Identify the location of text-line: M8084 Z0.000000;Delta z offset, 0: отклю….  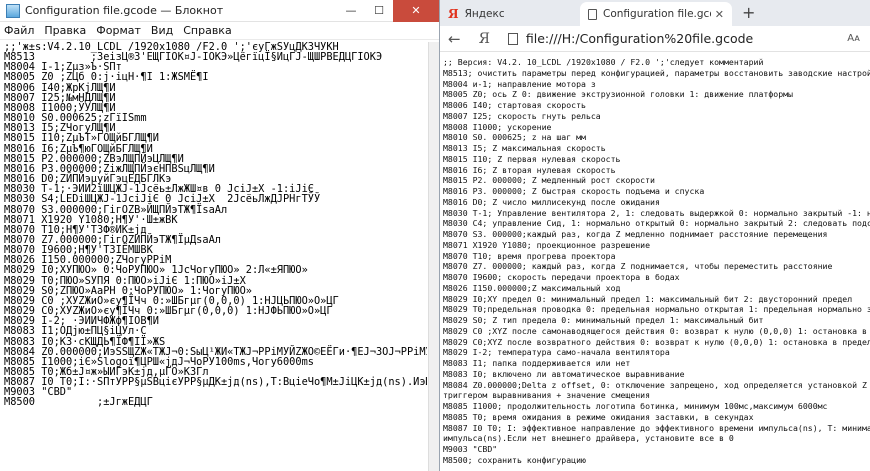
(655, 384).